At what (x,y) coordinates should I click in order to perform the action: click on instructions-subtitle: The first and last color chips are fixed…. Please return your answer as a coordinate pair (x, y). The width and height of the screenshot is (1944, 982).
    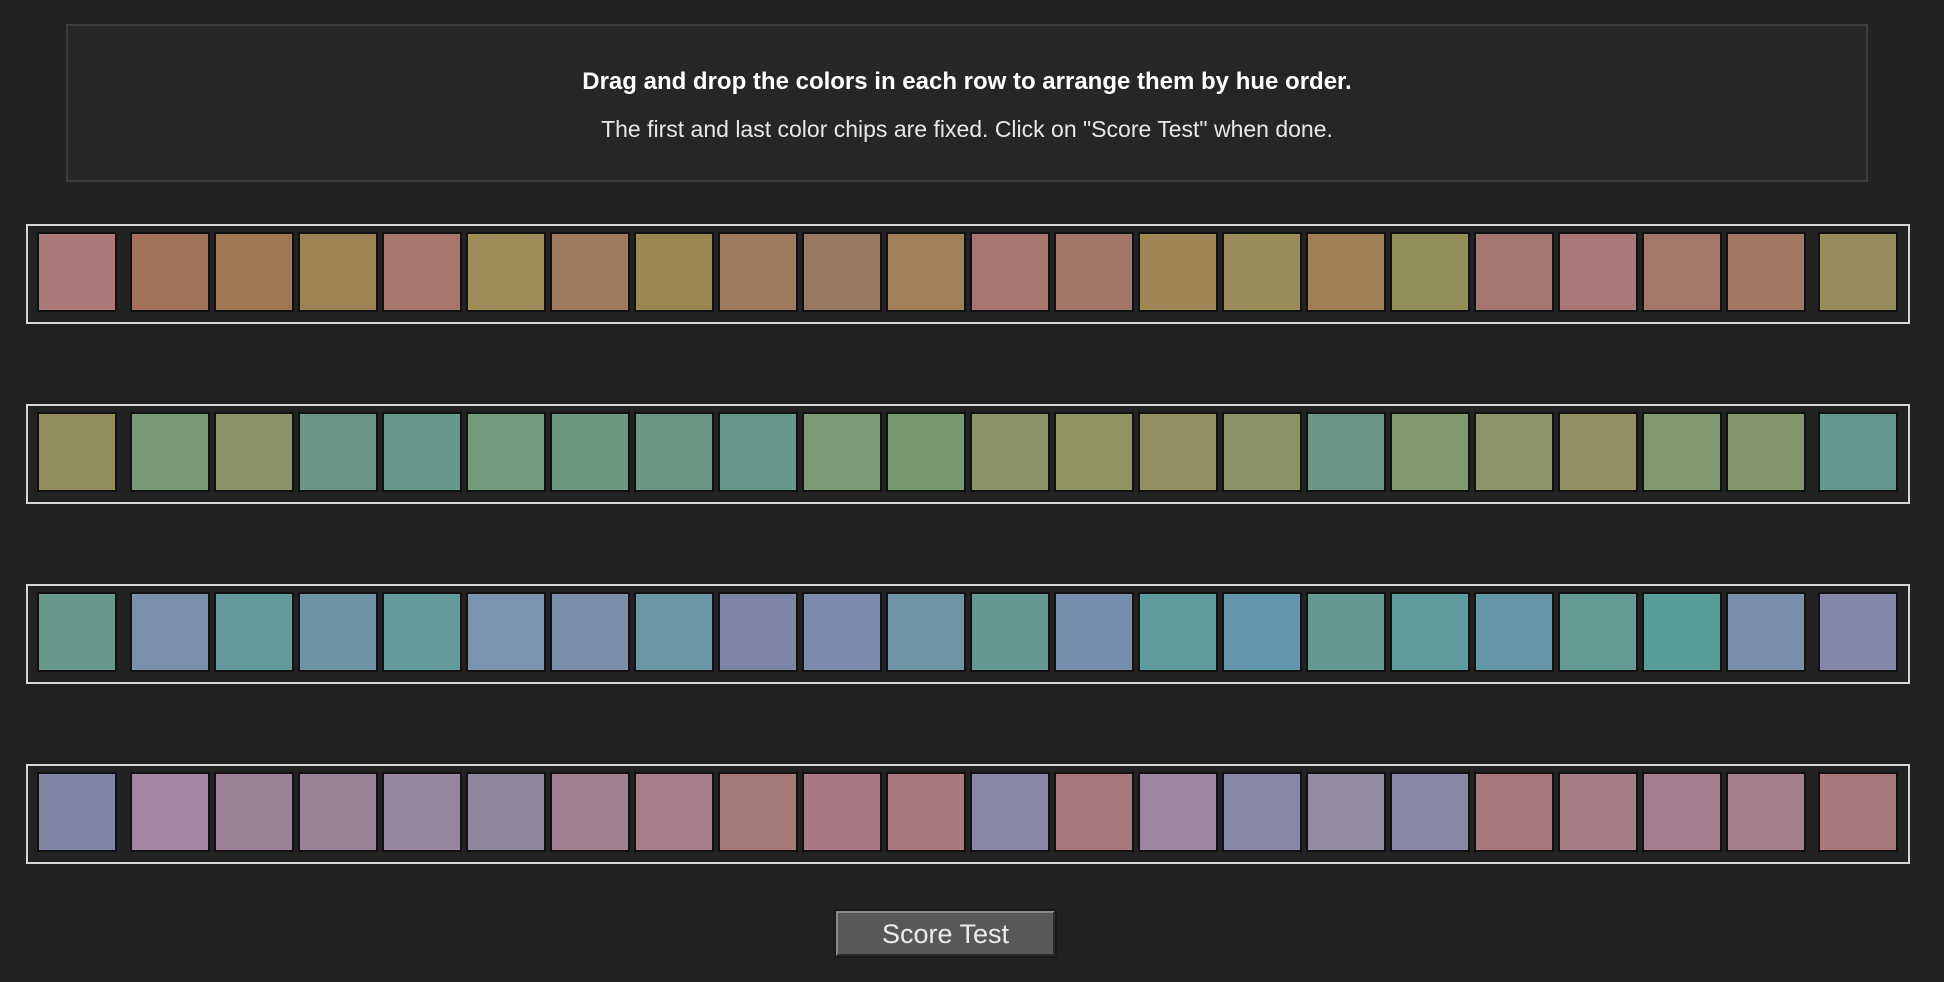
    Looking at the image, I should click on (967, 129).